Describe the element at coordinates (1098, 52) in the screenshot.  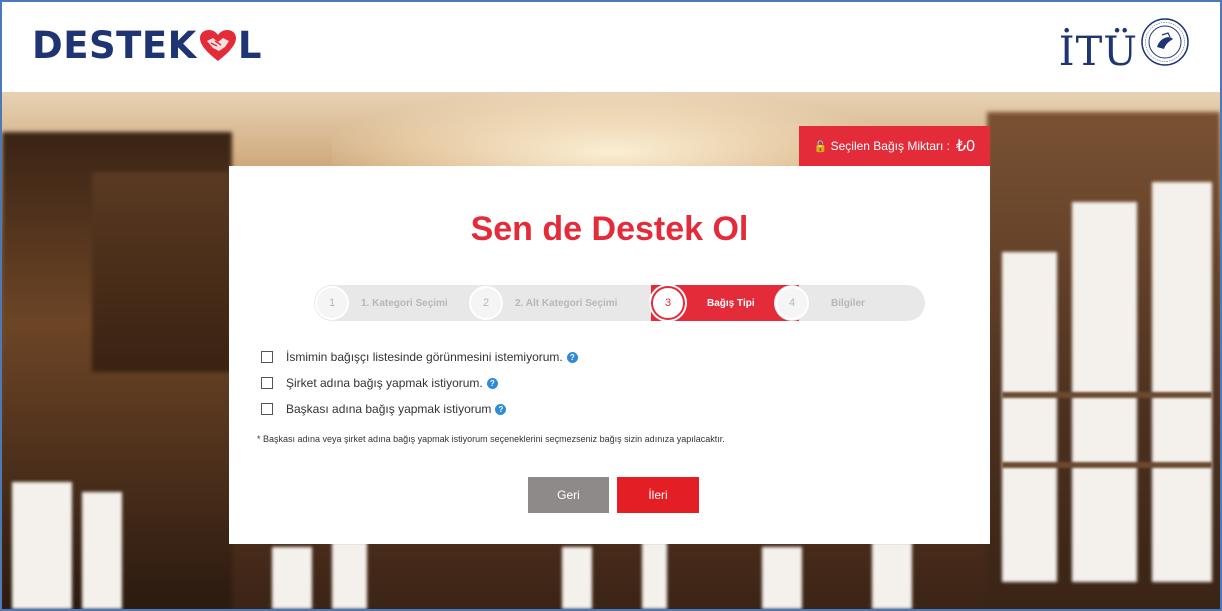
I see `itu-logo-text: İTÜ` at that location.